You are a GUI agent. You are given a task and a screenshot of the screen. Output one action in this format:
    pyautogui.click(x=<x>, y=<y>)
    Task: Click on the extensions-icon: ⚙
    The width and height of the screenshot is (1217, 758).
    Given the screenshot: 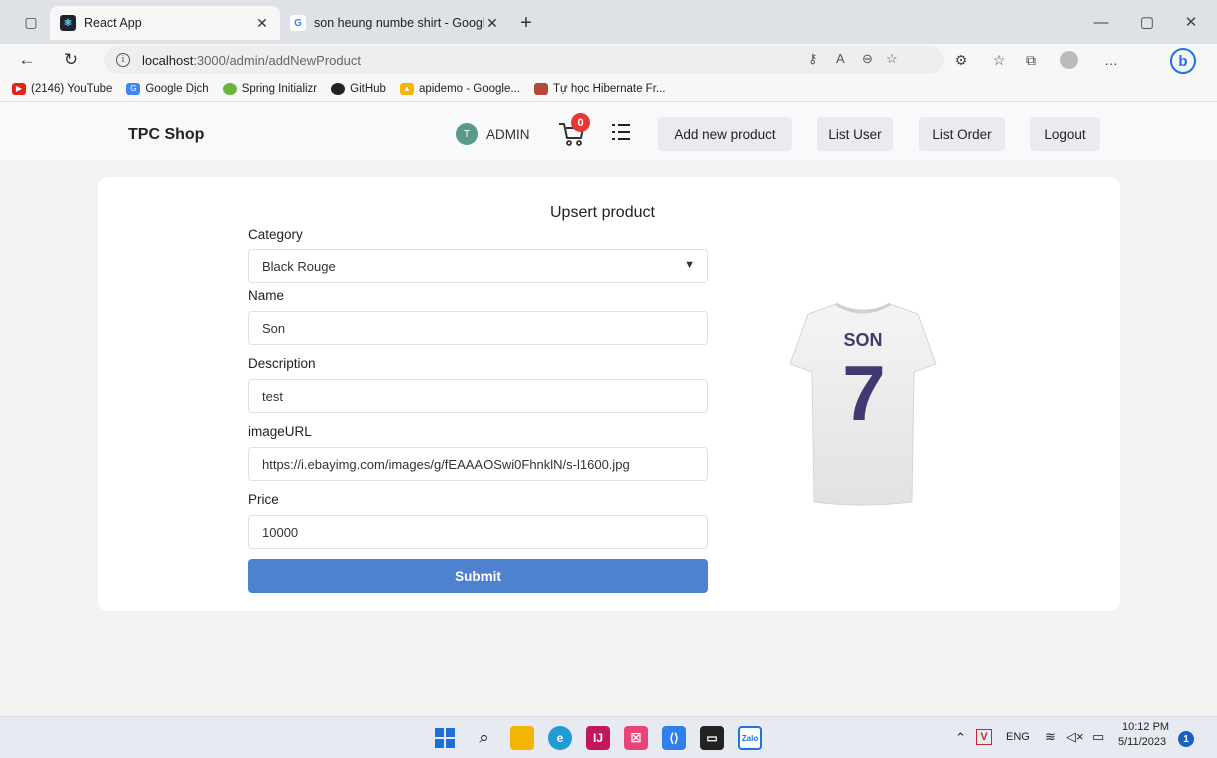 What is the action you would take?
    pyautogui.click(x=961, y=60)
    